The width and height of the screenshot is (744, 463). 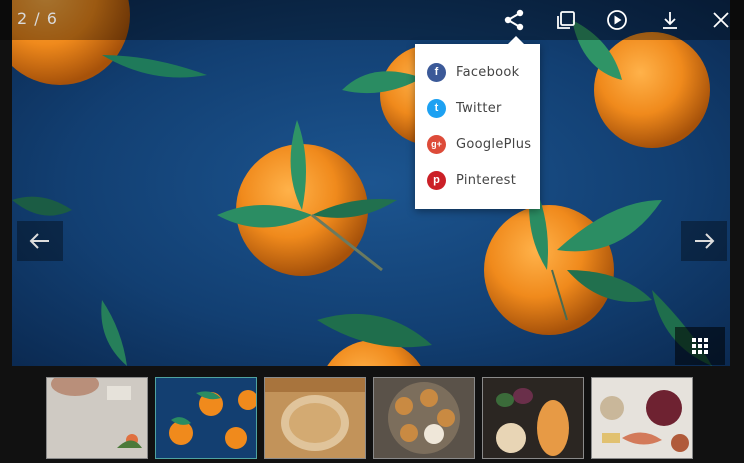 I want to click on download-icon, so click(x=670, y=20).